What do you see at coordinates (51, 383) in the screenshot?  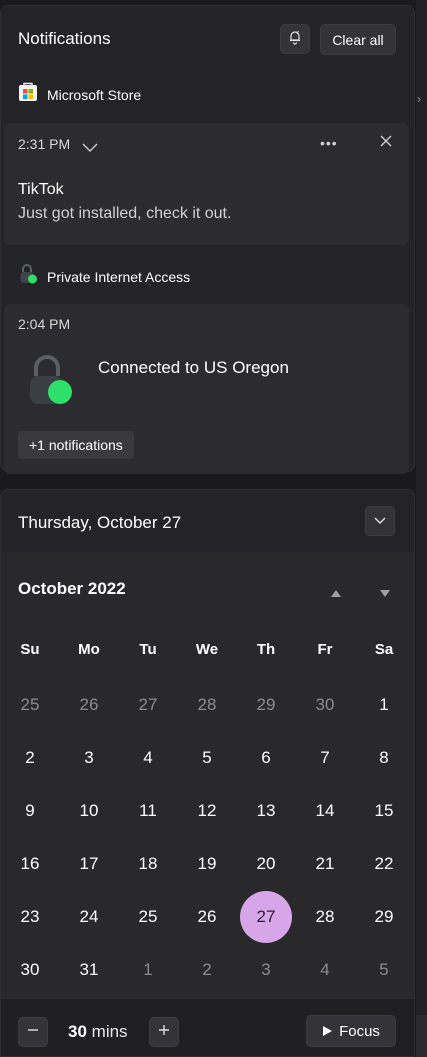 I see `pia-lock-large-icon` at bounding box center [51, 383].